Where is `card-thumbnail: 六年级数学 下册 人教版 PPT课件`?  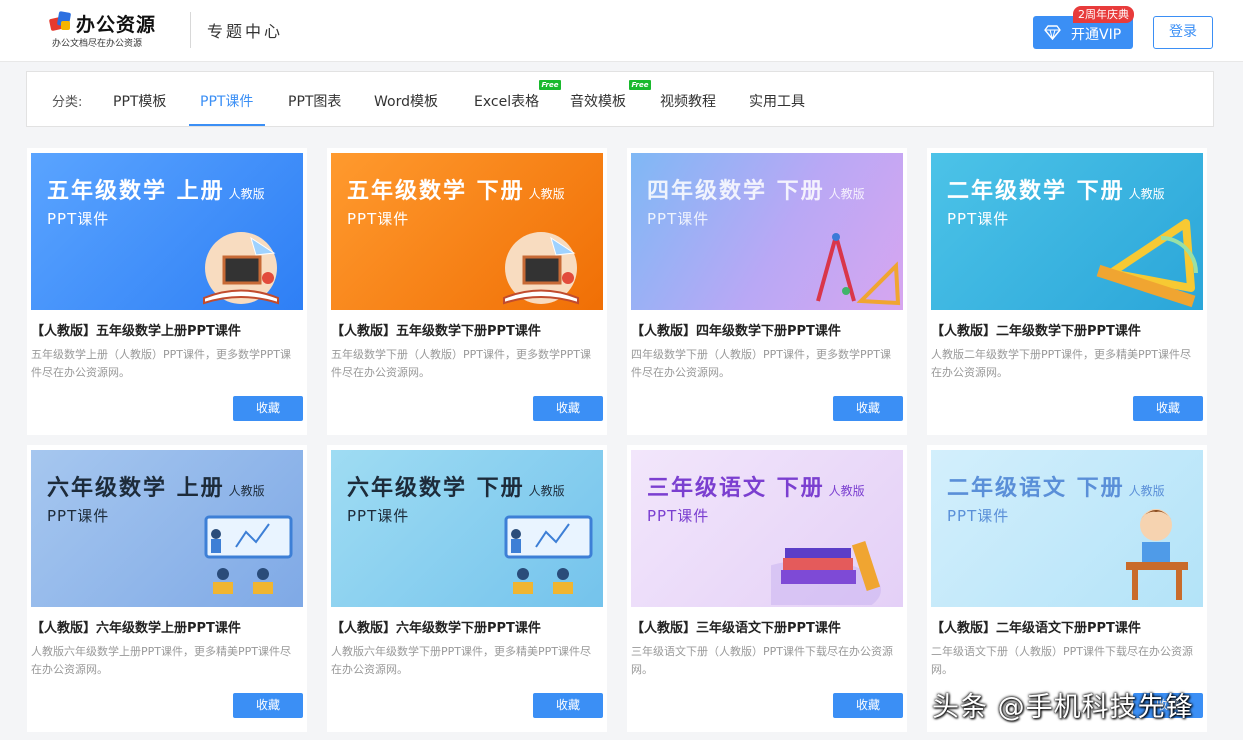 card-thumbnail: 六年级数学 下册 人教版 PPT课件 is located at coordinates (467, 528).